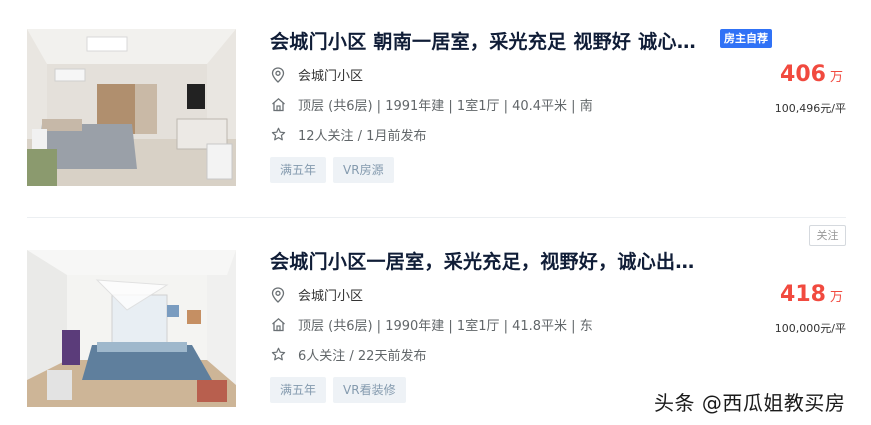  I want to click on unit-price: 100,000元/平, so click(810, 328).